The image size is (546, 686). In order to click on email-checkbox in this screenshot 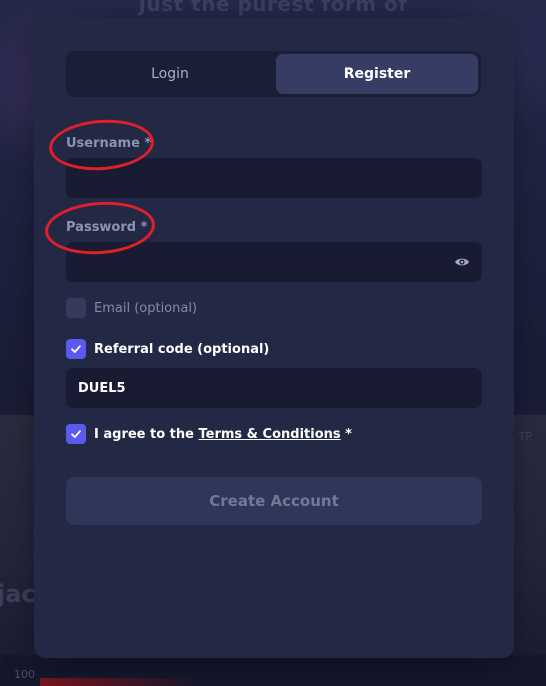, I will do `click(76, 308)`.